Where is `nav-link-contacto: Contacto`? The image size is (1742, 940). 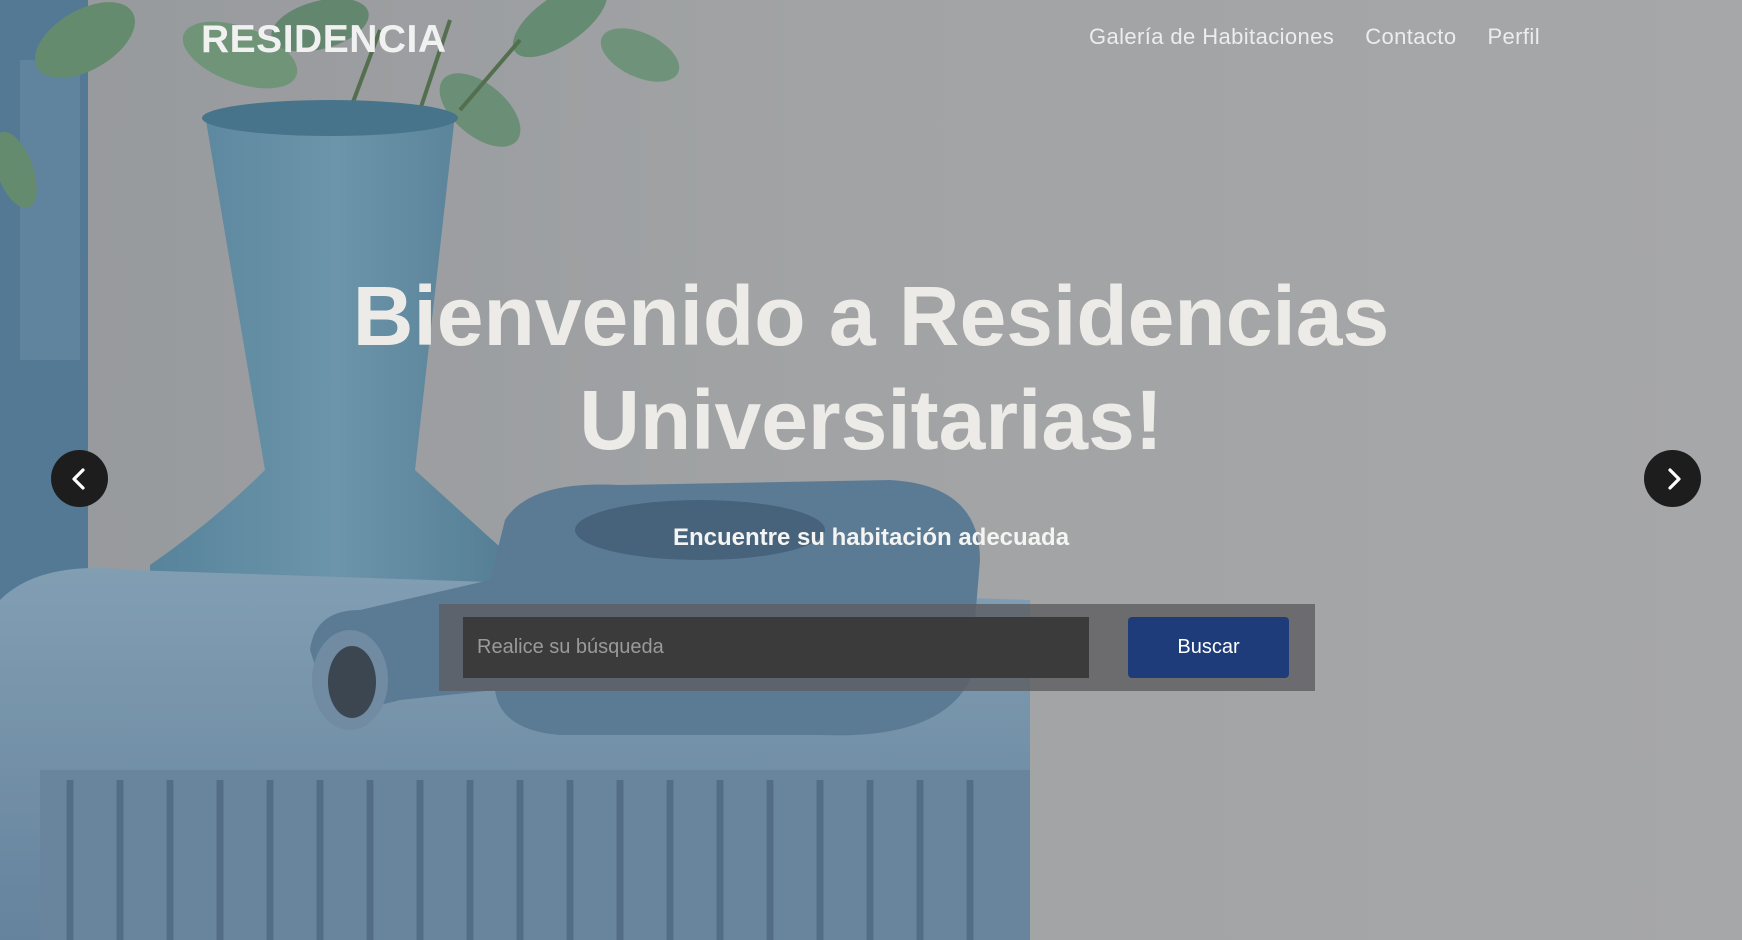
nav-link-contacto: Contacto is located at coordinates (1410, 37).